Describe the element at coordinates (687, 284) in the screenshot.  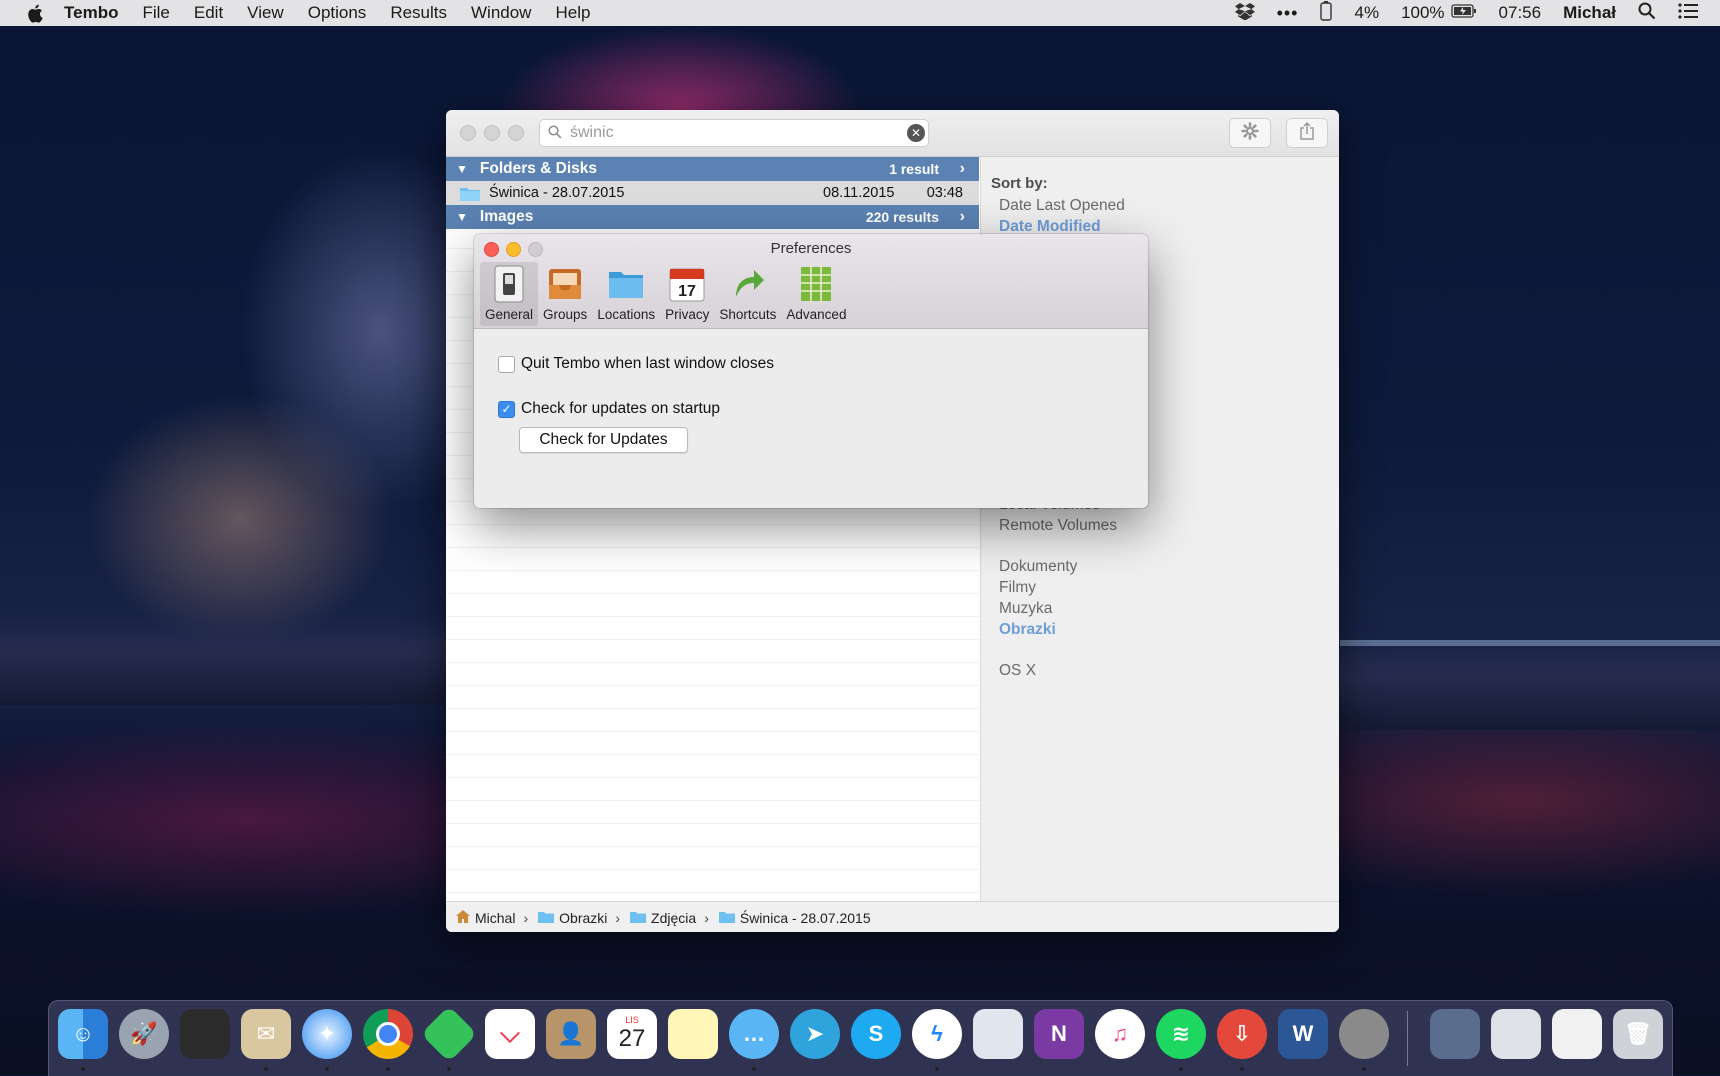
I see `calendar-icon: 17` at that location.